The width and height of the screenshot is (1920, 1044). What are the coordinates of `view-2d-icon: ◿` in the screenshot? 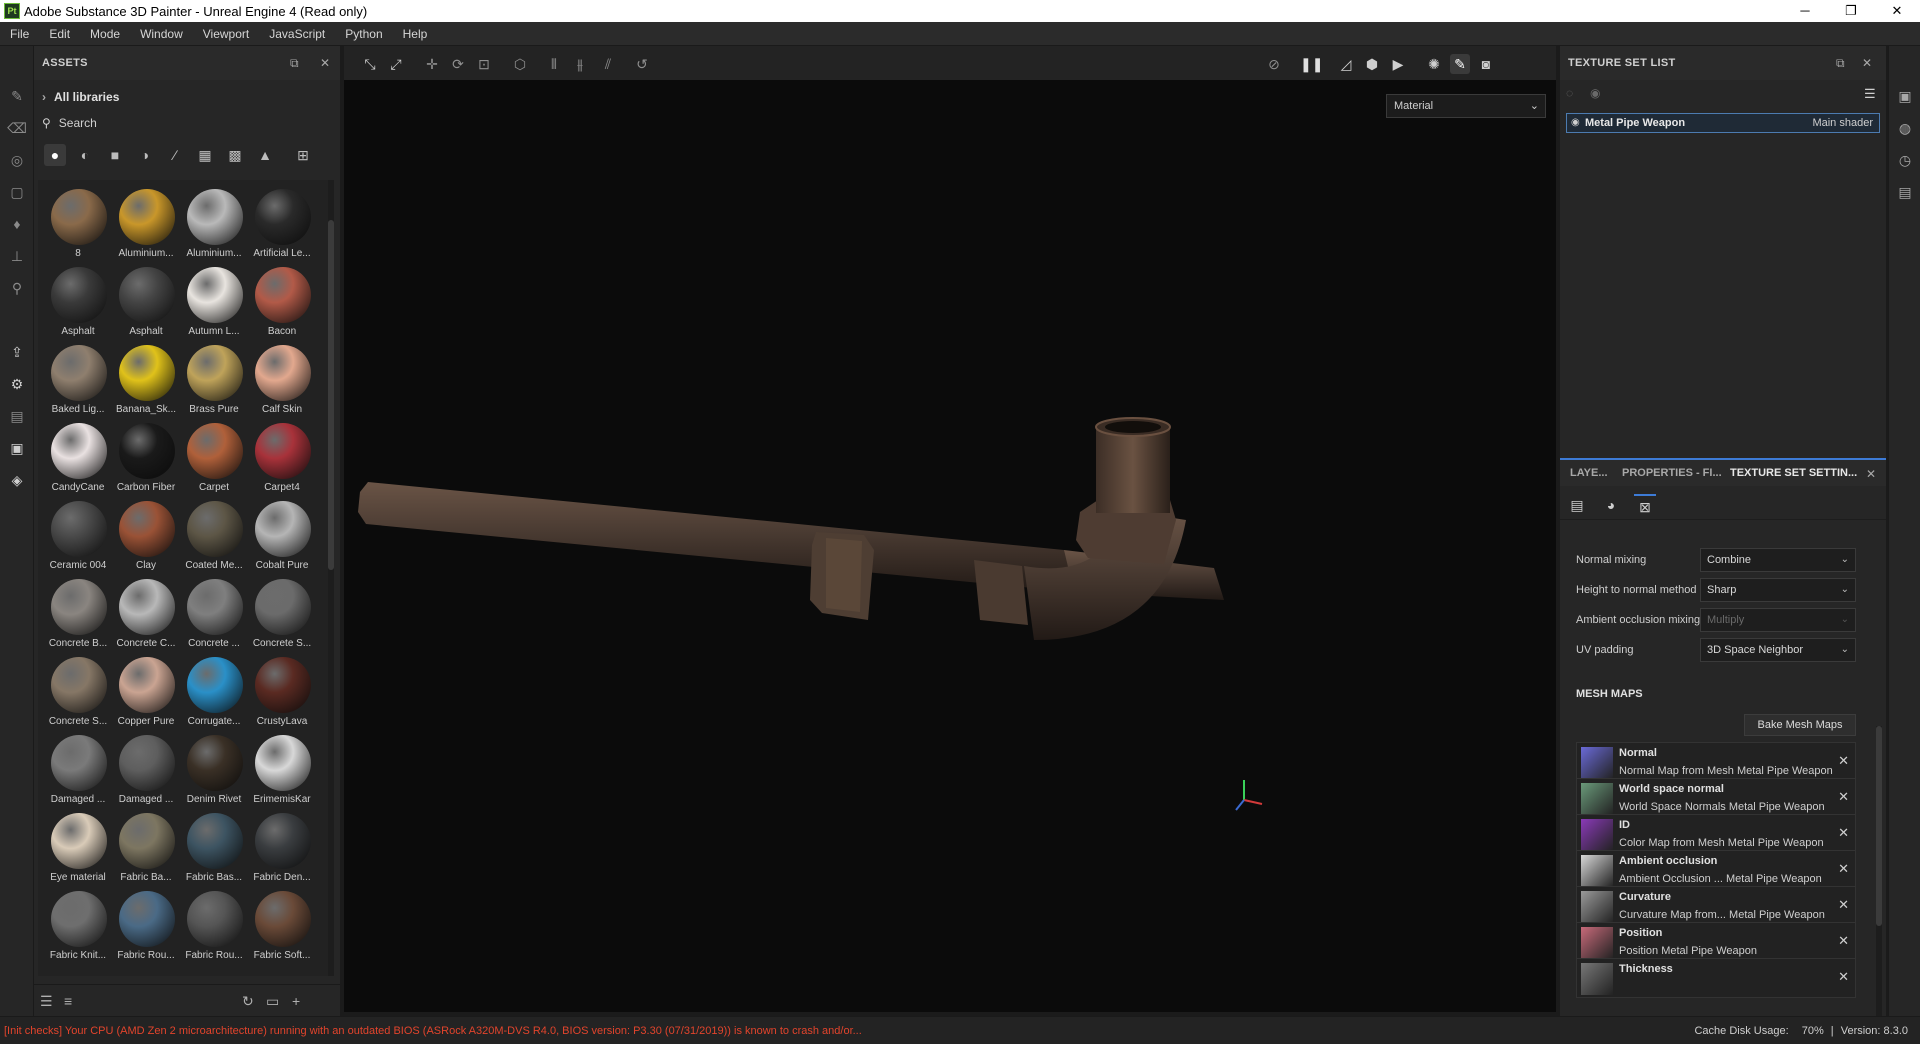 It's located at (1346, 64).